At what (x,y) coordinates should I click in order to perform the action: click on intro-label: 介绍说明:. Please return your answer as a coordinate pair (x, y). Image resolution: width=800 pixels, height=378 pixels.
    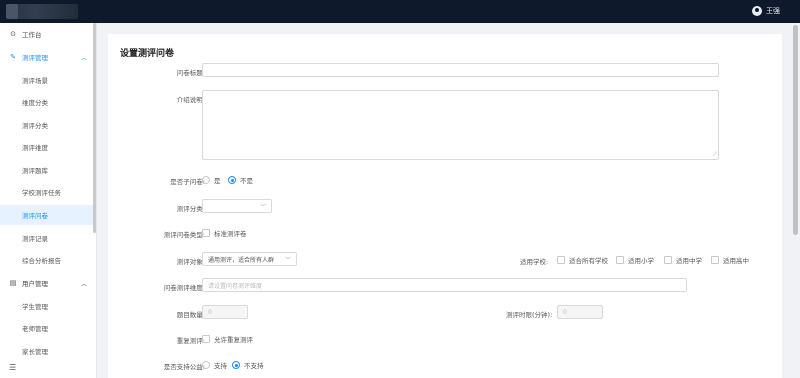
    Looking at the image, I should click on (190, 100).